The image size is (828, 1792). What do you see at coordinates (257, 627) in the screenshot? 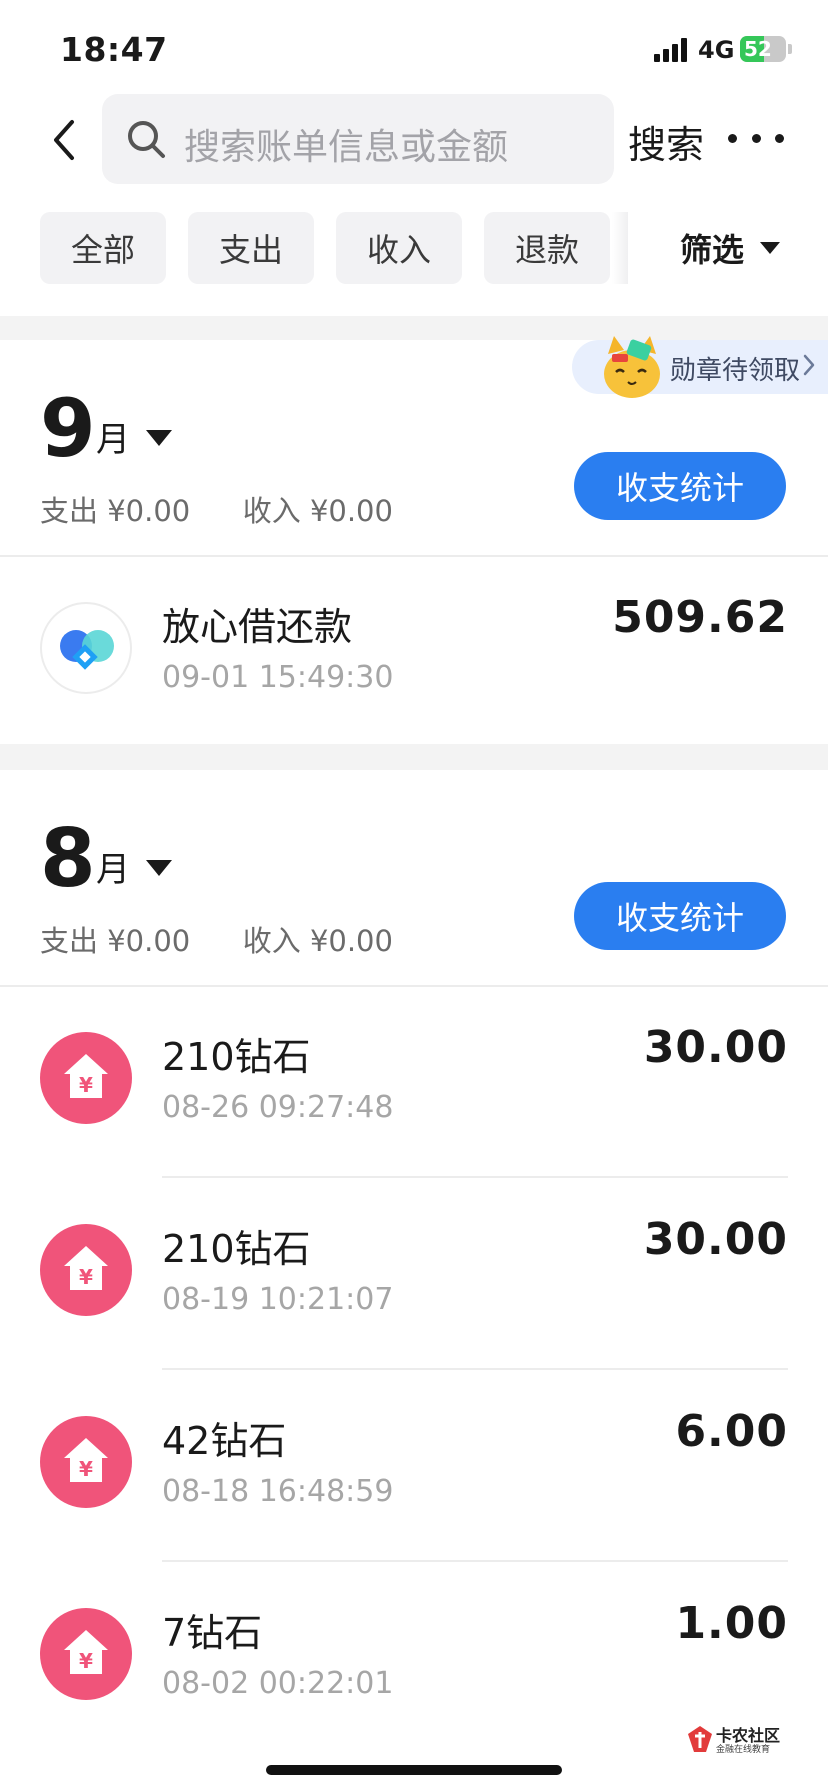
I see `transaction-title: 放心借还款` at bounding box center [257, 627].